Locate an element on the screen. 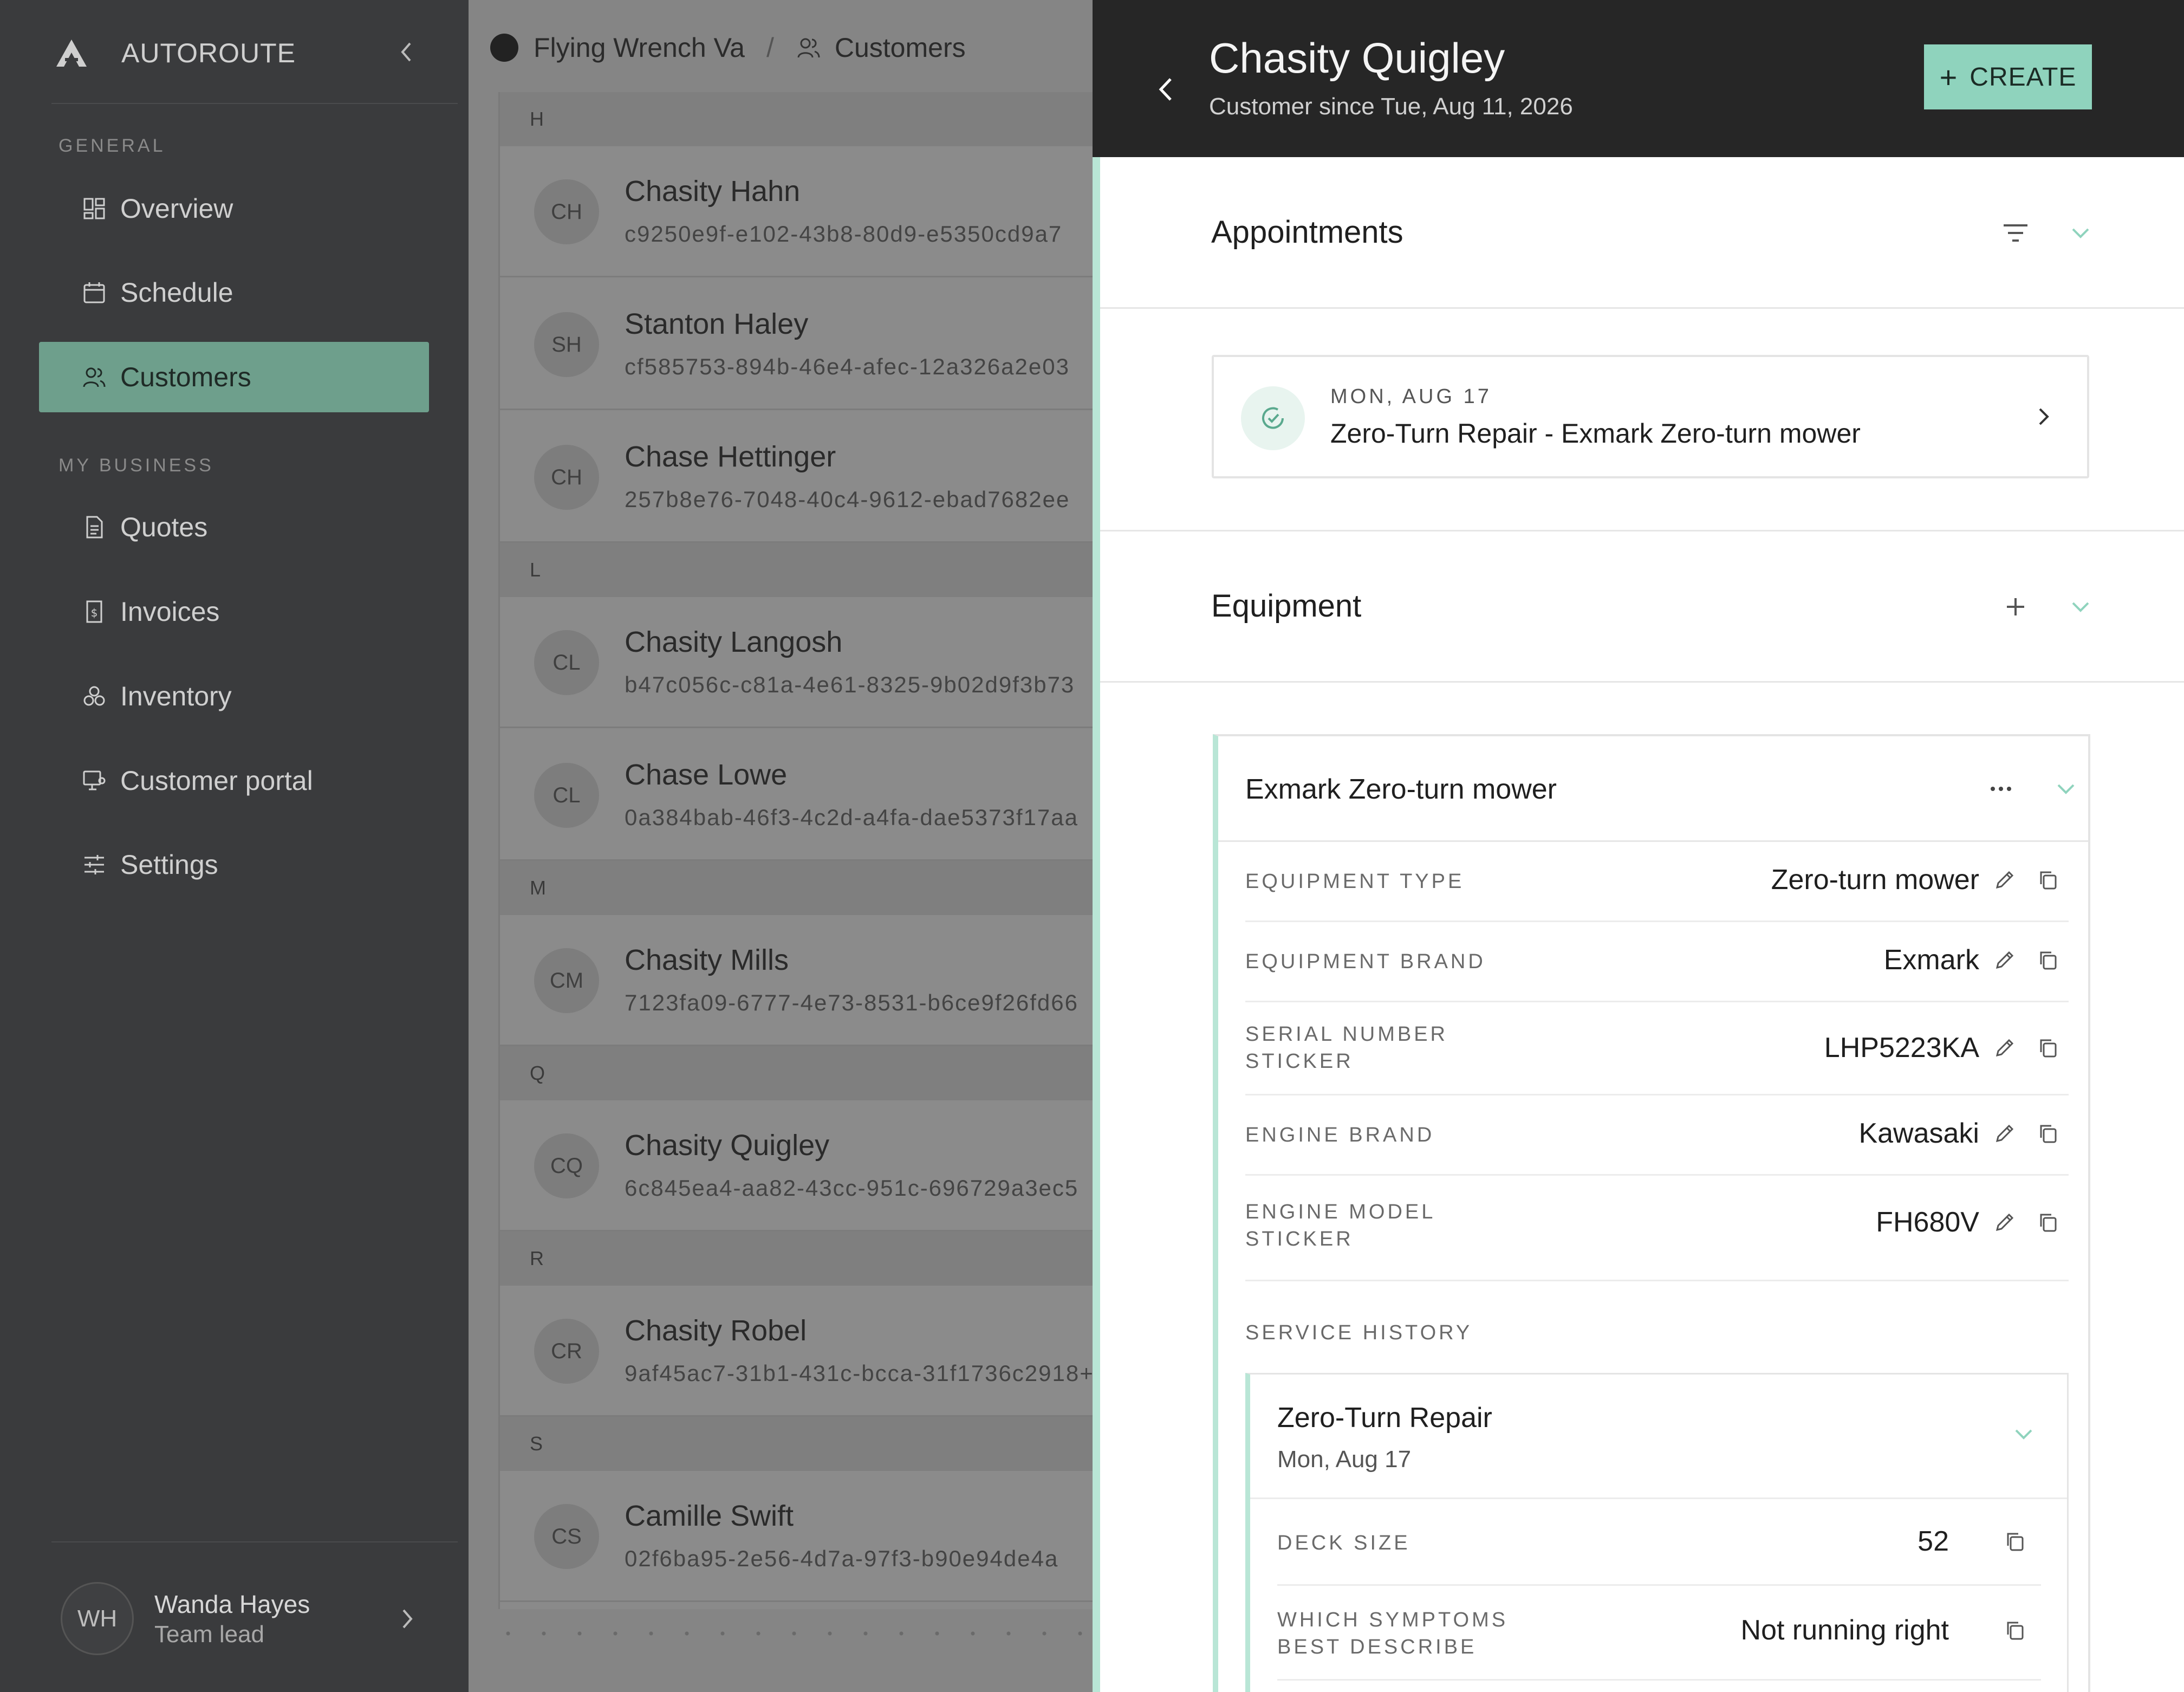 The width and height of the screenshot is (2184, 1692). monitor-user-icon is located at coordinates (94, 781).